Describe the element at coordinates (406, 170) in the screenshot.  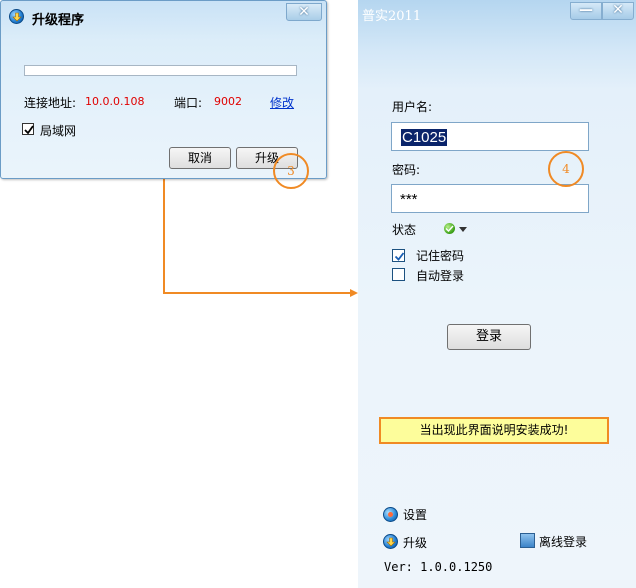
I see `password-label: 密码:` at that location.